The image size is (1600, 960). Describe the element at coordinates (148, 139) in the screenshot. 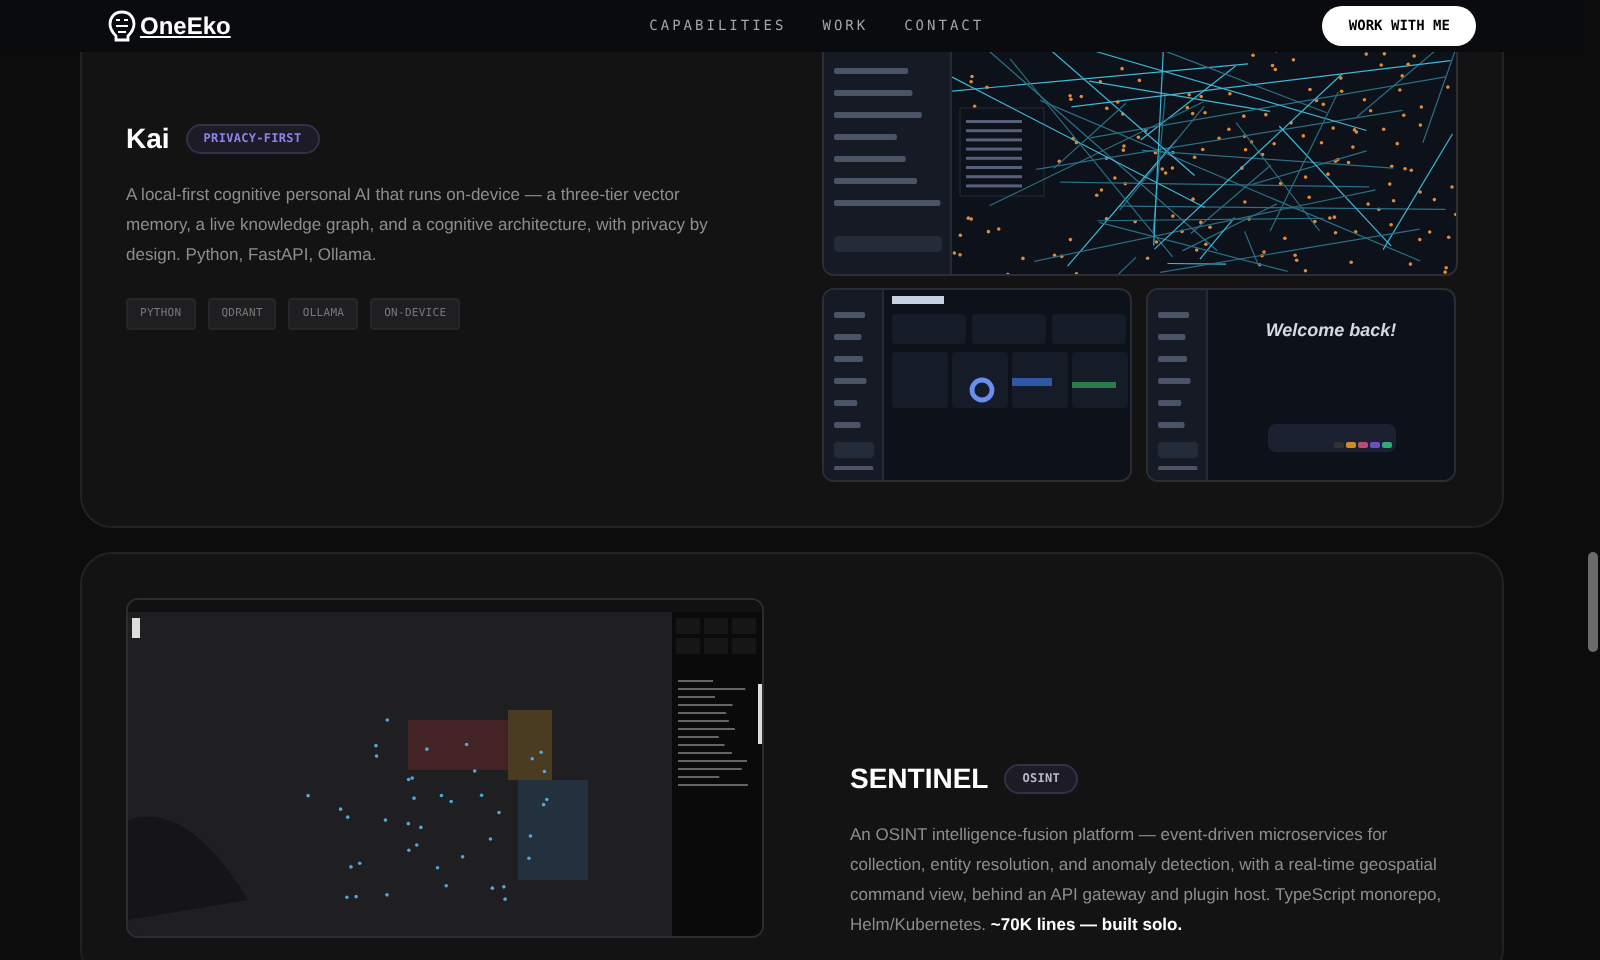

I see `project-title: Kai` at that location.